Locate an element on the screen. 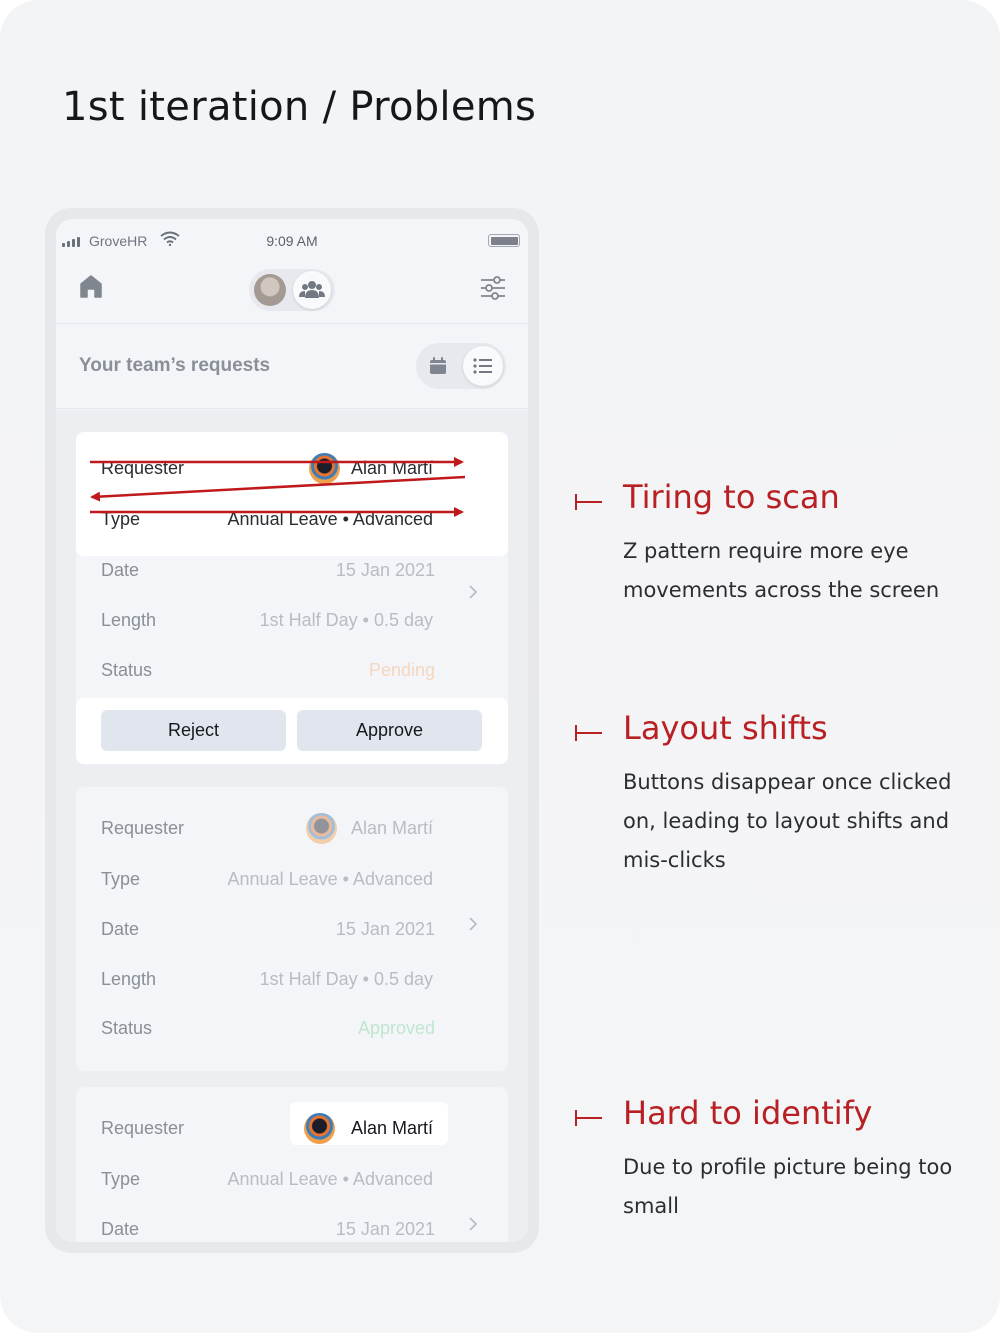 Image resolution: width=1000 pixels, height=1333 pixels. team-button is located at coordinates (312, 290).